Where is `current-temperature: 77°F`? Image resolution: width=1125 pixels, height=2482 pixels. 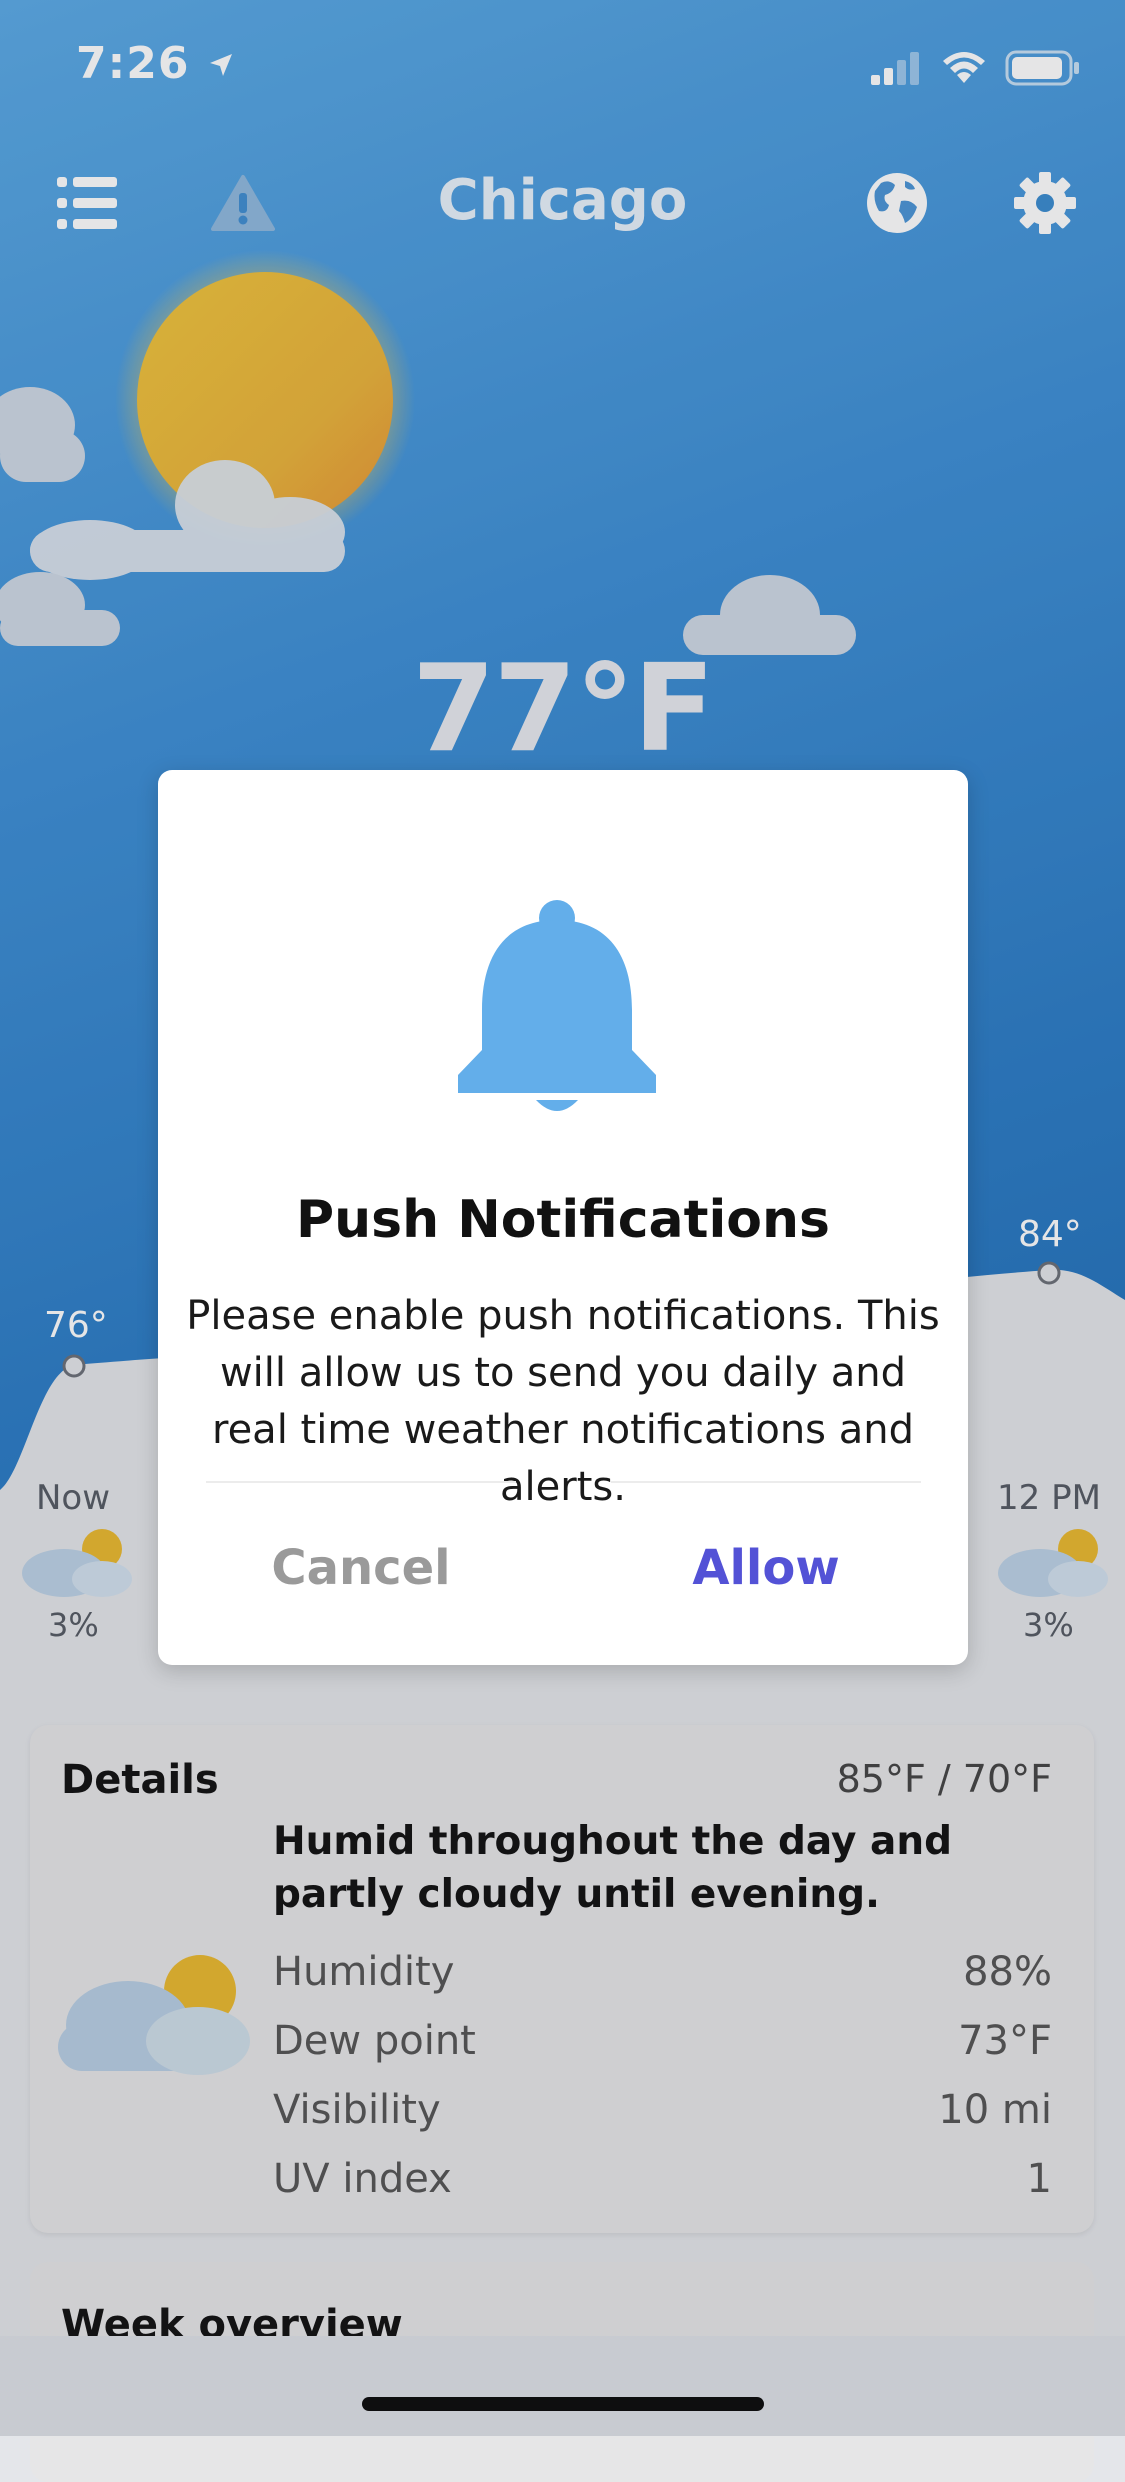 current-temperature: 77°F is located at coordinates (563, 709).